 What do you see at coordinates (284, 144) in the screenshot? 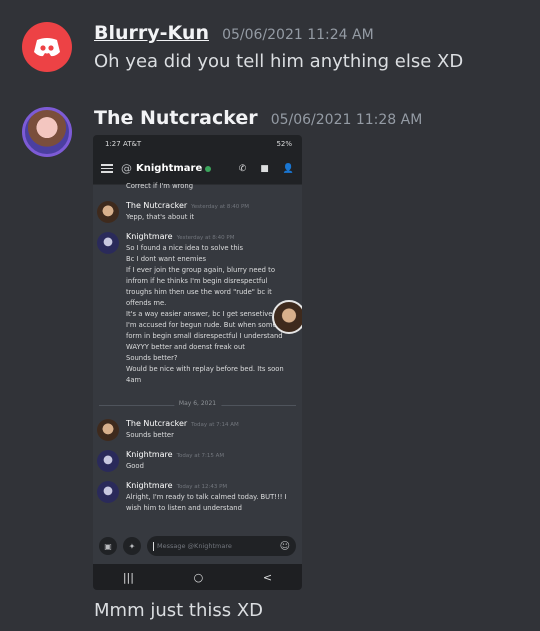
I see `status-battery: 52%` at bounding box center [284, 144].